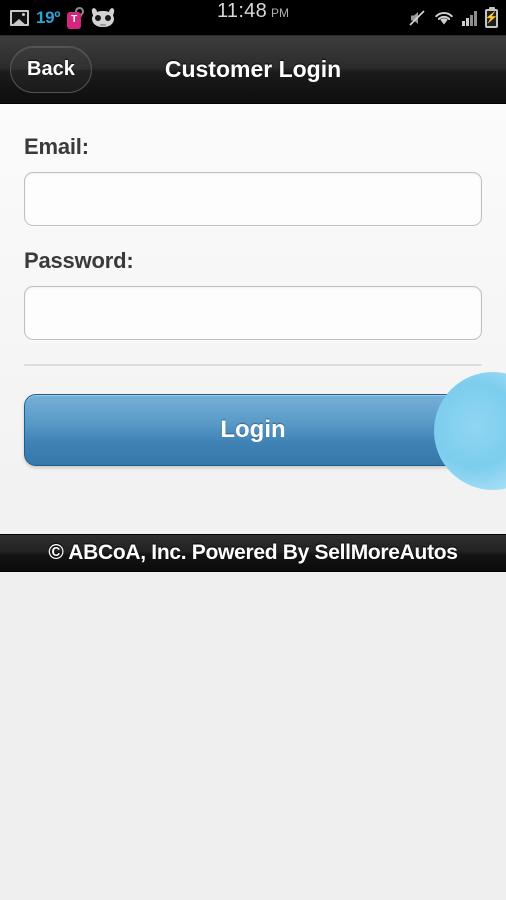 This screenshot has width=506, height=900. I want to click on footer-copyright-text: © ABCoA, Inc. Powered By SellMoreAutos, so click(253, 552).